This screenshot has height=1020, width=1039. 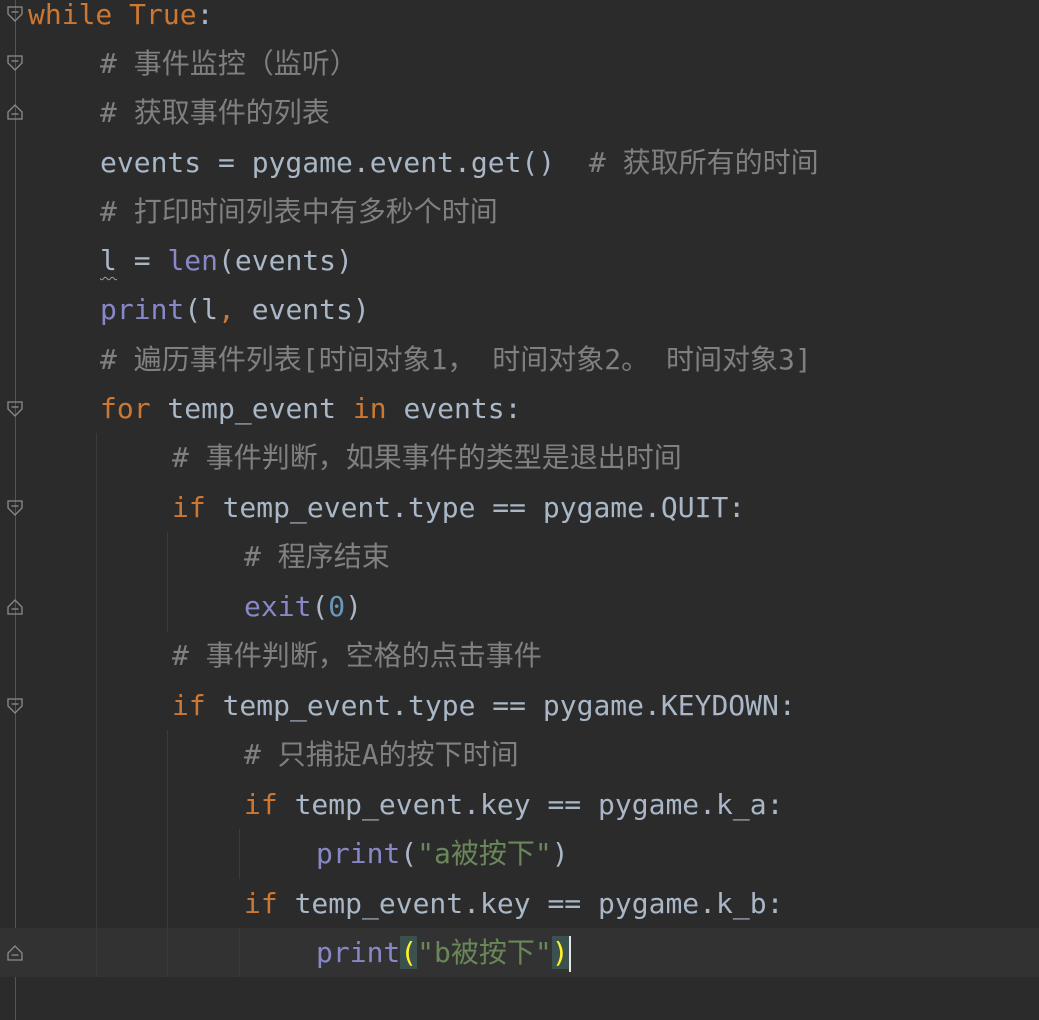 I want to click on code-line-exit: exit(0), so click(x=303, y=606).